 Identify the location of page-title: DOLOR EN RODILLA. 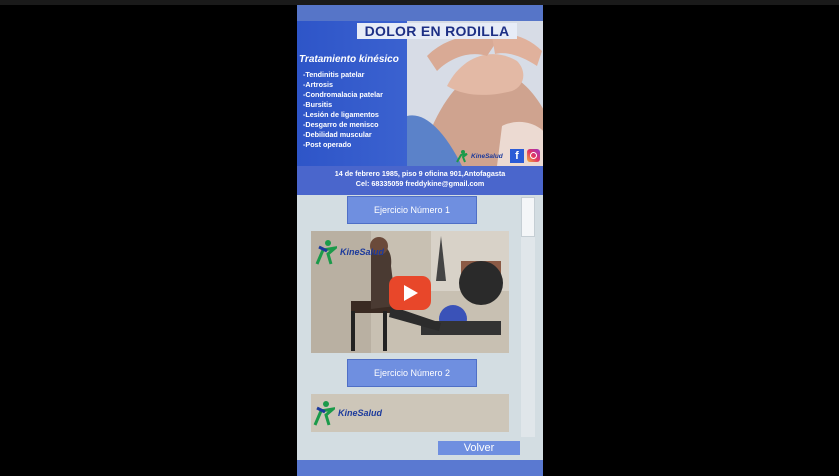
(437, 31).